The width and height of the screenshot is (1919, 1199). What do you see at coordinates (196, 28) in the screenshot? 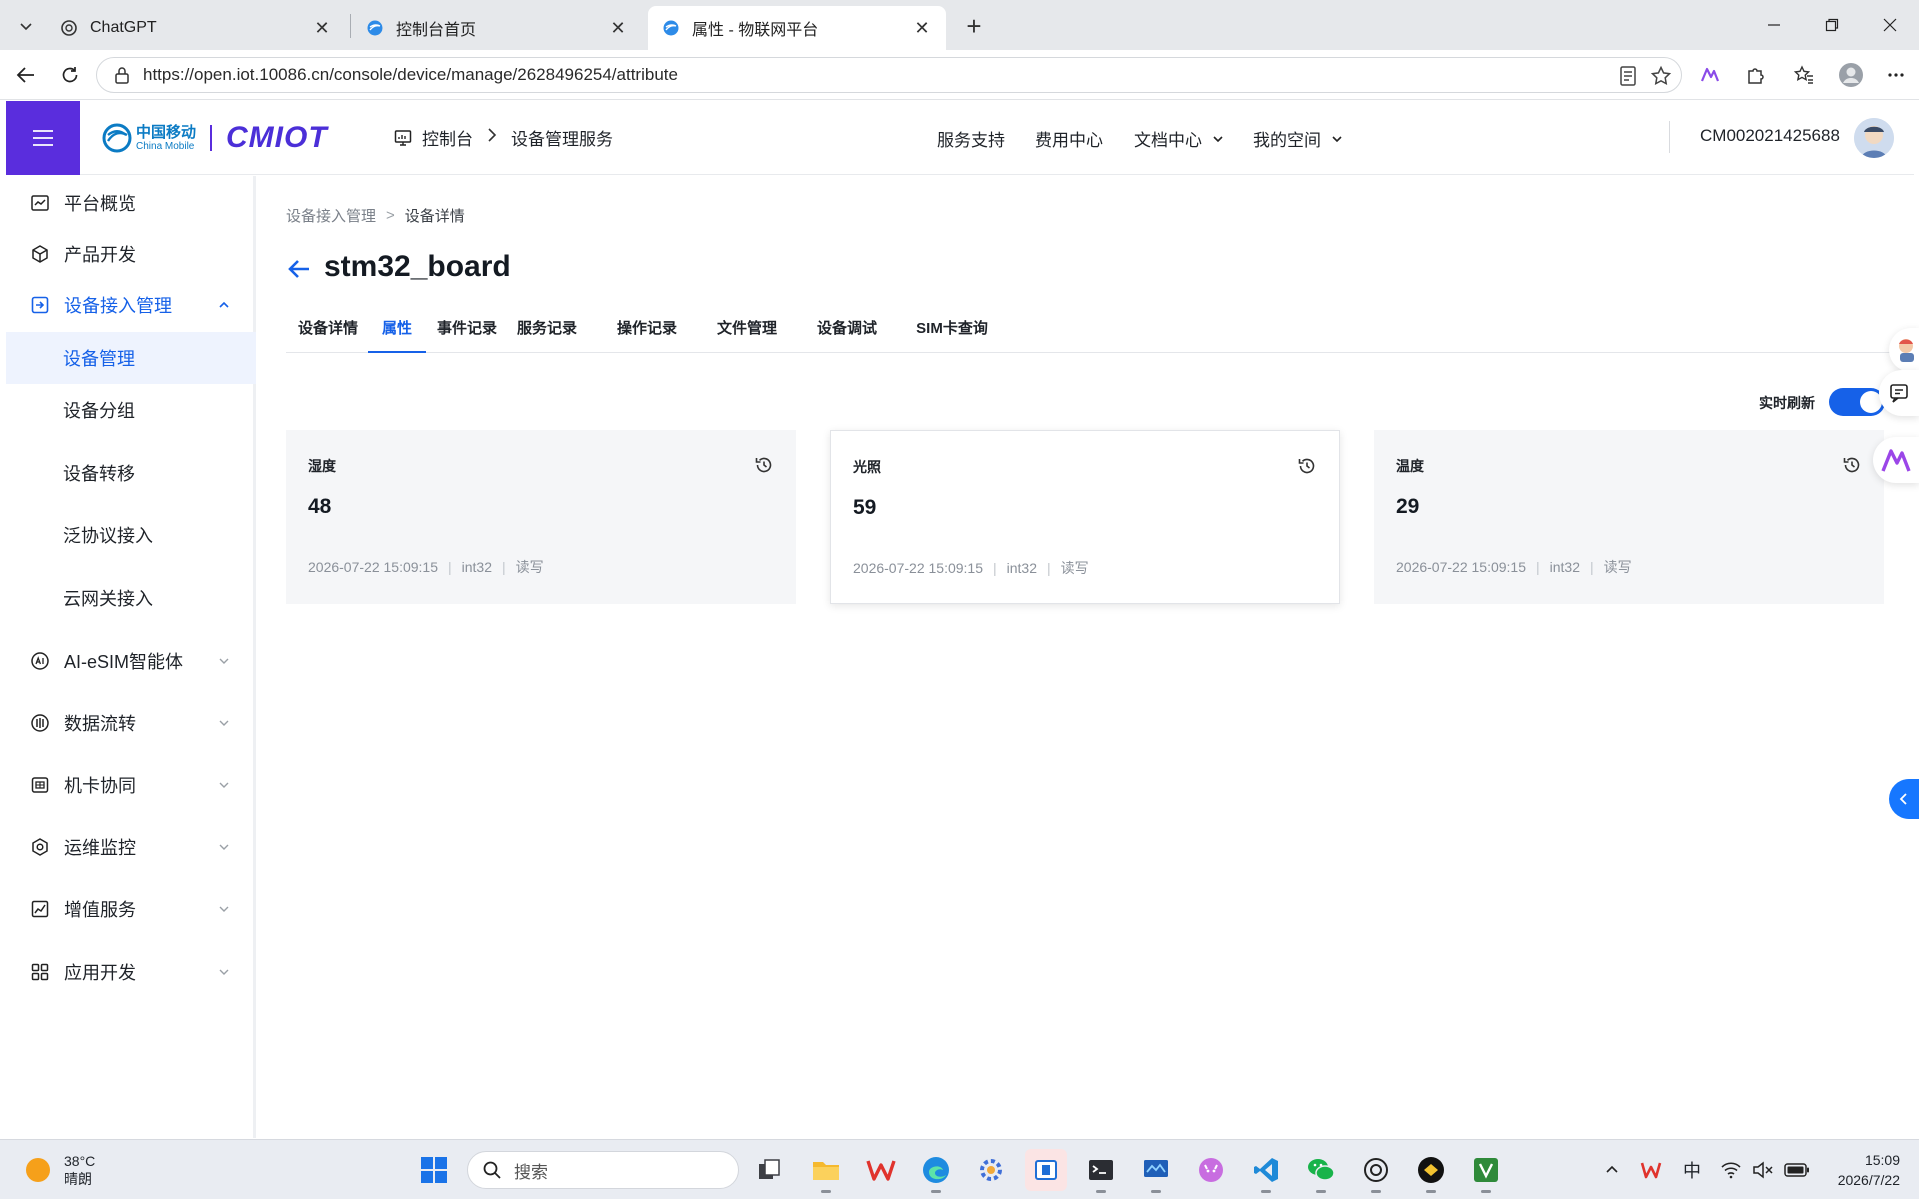
I see `browser-tab-chatgpt: ChatGPT ✕` at bounding box center [196, 28].